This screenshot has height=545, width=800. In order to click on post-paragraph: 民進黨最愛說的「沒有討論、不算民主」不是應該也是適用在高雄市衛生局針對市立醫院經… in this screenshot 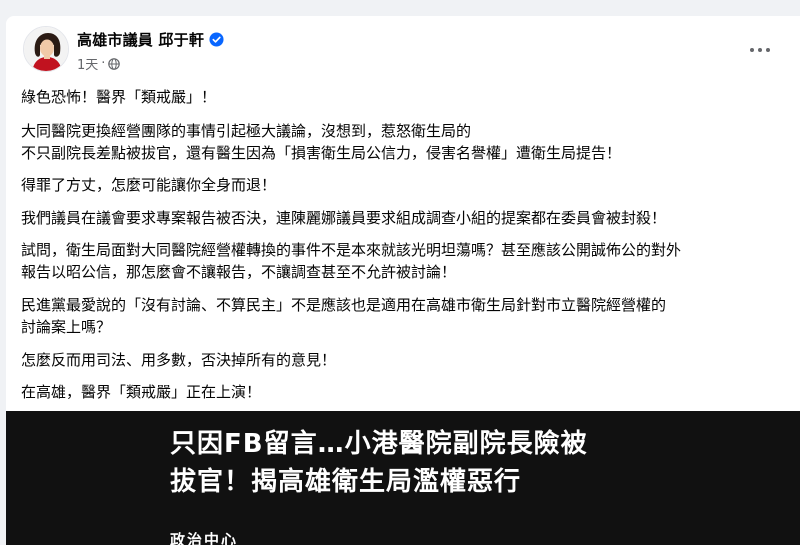, I will do `click(344, 316)`.